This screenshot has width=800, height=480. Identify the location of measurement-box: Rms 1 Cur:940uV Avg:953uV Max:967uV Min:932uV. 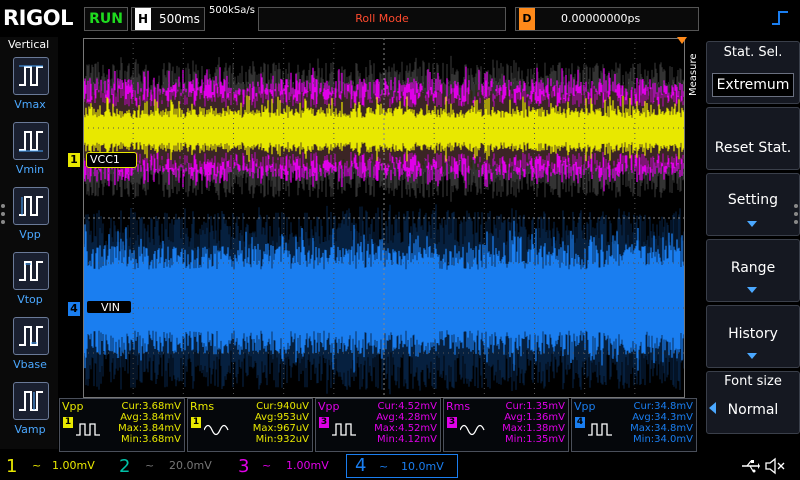
(250, 425).